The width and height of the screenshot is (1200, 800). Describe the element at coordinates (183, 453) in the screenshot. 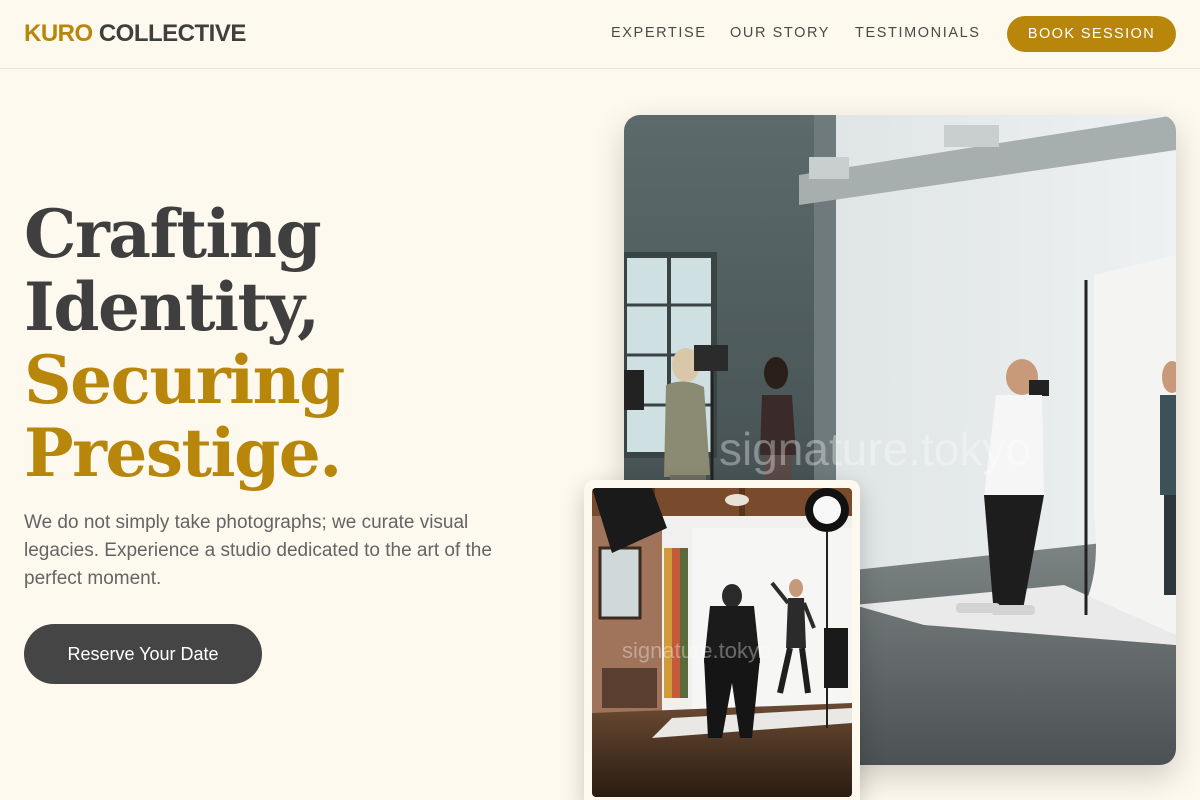

I see `headline-line-4: Prestige.` at that location.